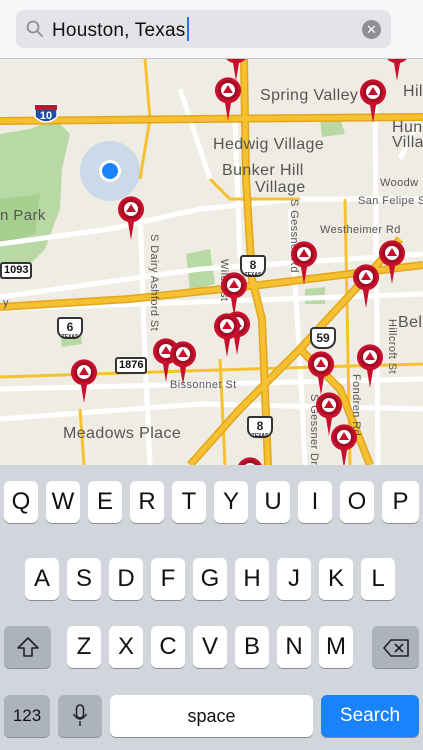  I want to click on key-j: J, so click(294, 579).